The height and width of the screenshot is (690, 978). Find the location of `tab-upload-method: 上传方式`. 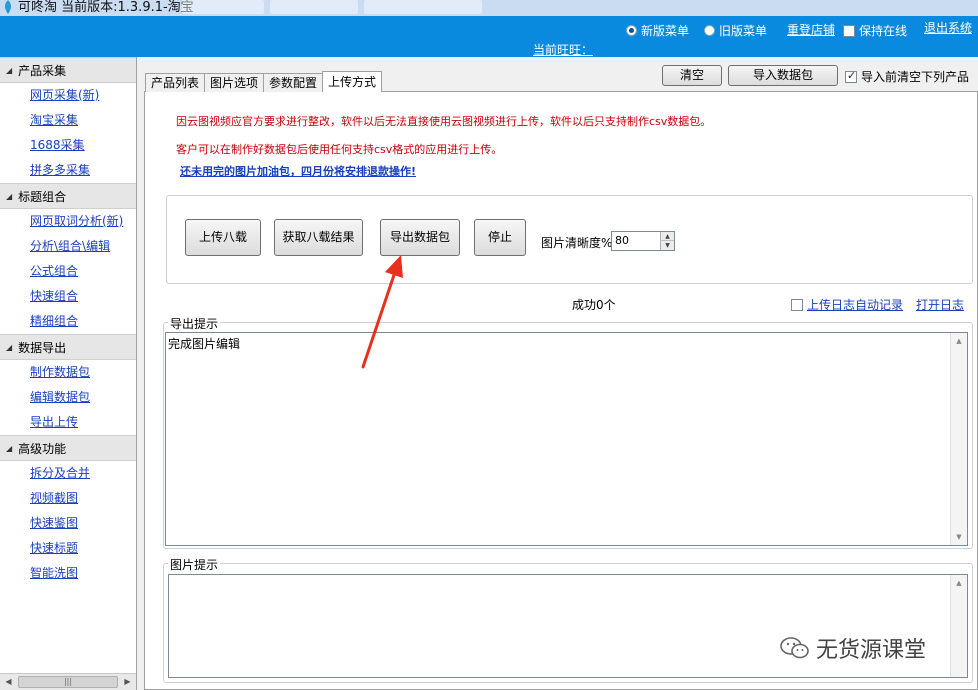

tab-upload-method: 上传方式 is located at coordinates (352, 81).